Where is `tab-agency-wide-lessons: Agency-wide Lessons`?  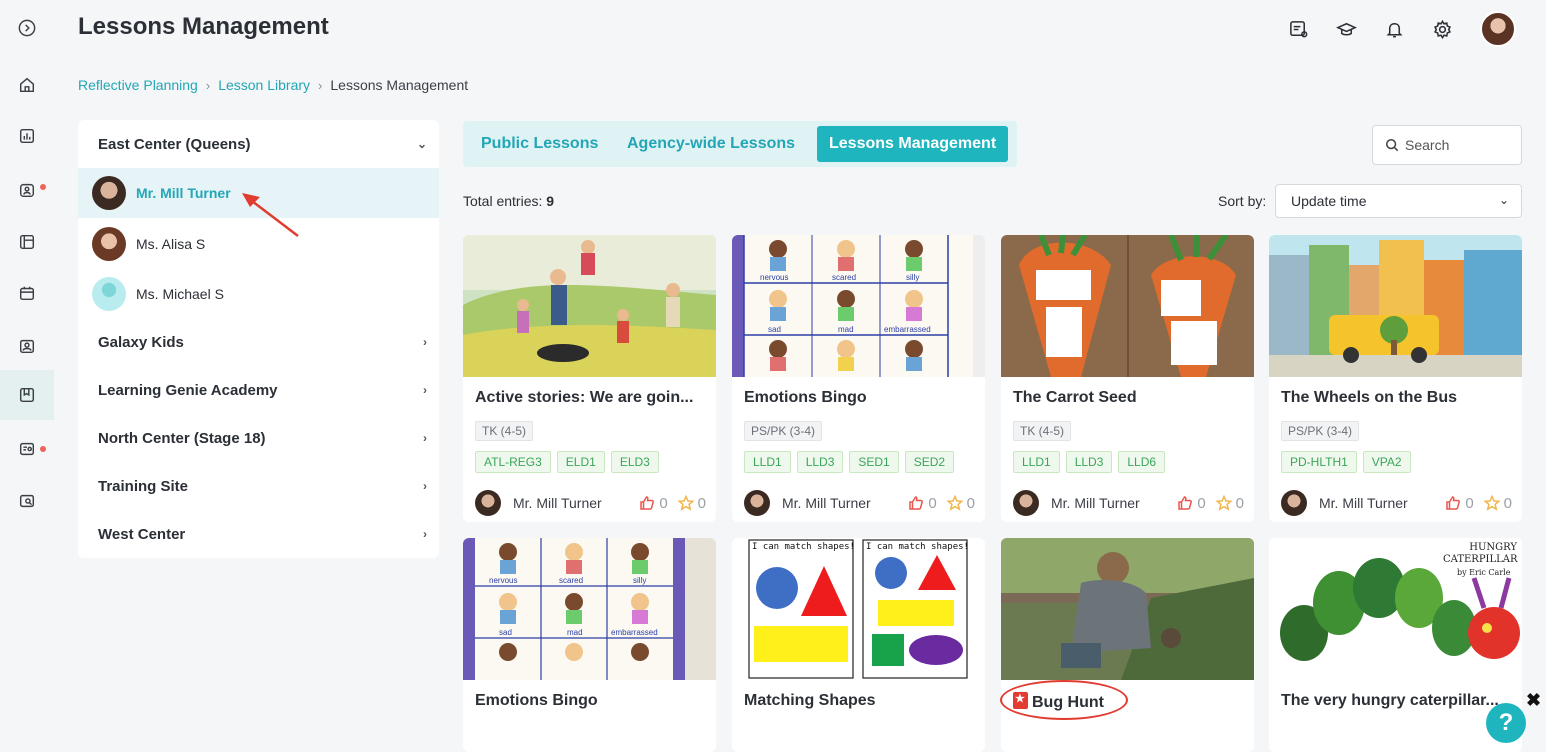
tab-agency-wide-lessons: Agency-wide Lessons is located at coordinates (711, 144).